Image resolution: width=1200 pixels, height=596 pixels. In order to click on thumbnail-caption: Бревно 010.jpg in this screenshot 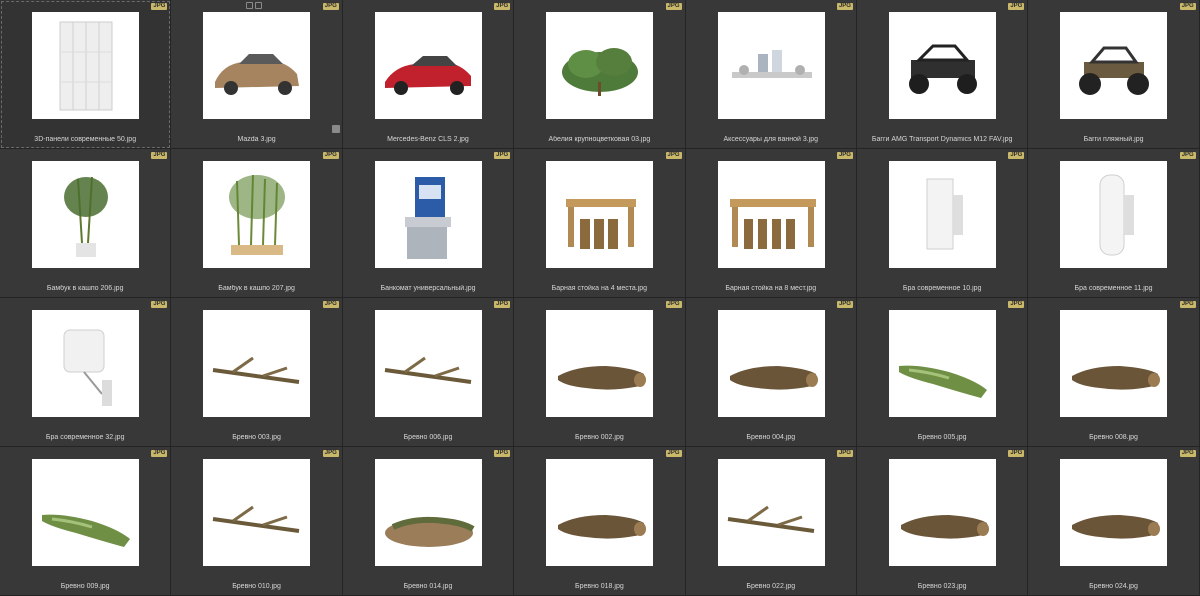, I will do `click(256, 586)`.